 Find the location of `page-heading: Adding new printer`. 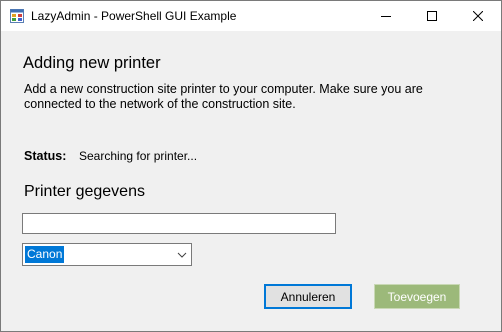

page-heading: Adding new printer is located at coordinates (92, 63).